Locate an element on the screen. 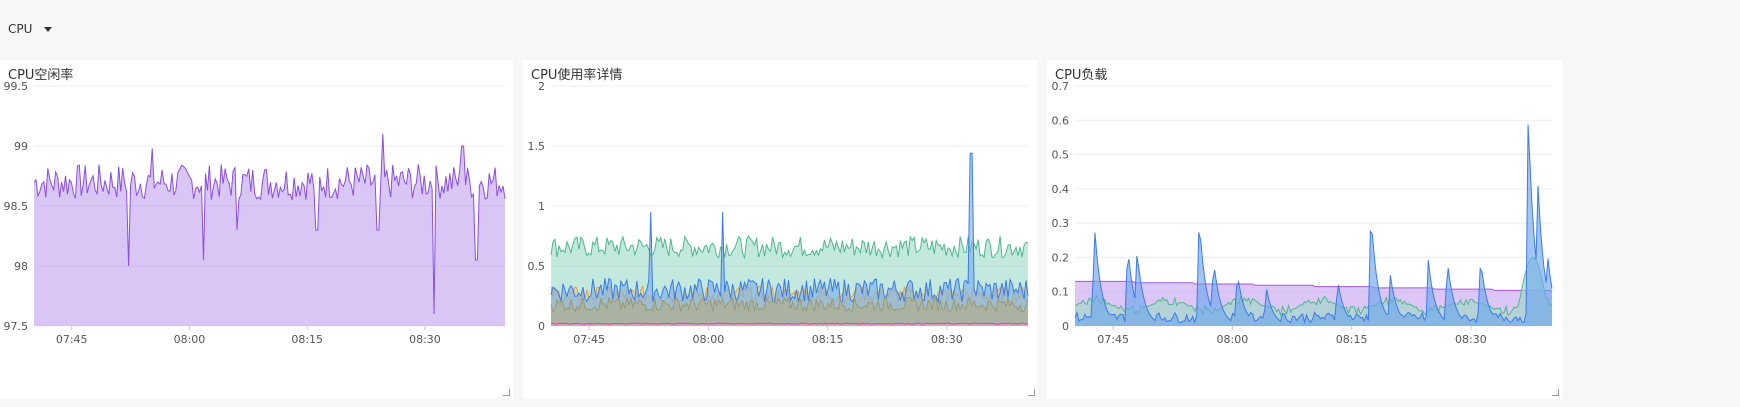  y-tick-label: 99 is located at coordinates (21, 146).